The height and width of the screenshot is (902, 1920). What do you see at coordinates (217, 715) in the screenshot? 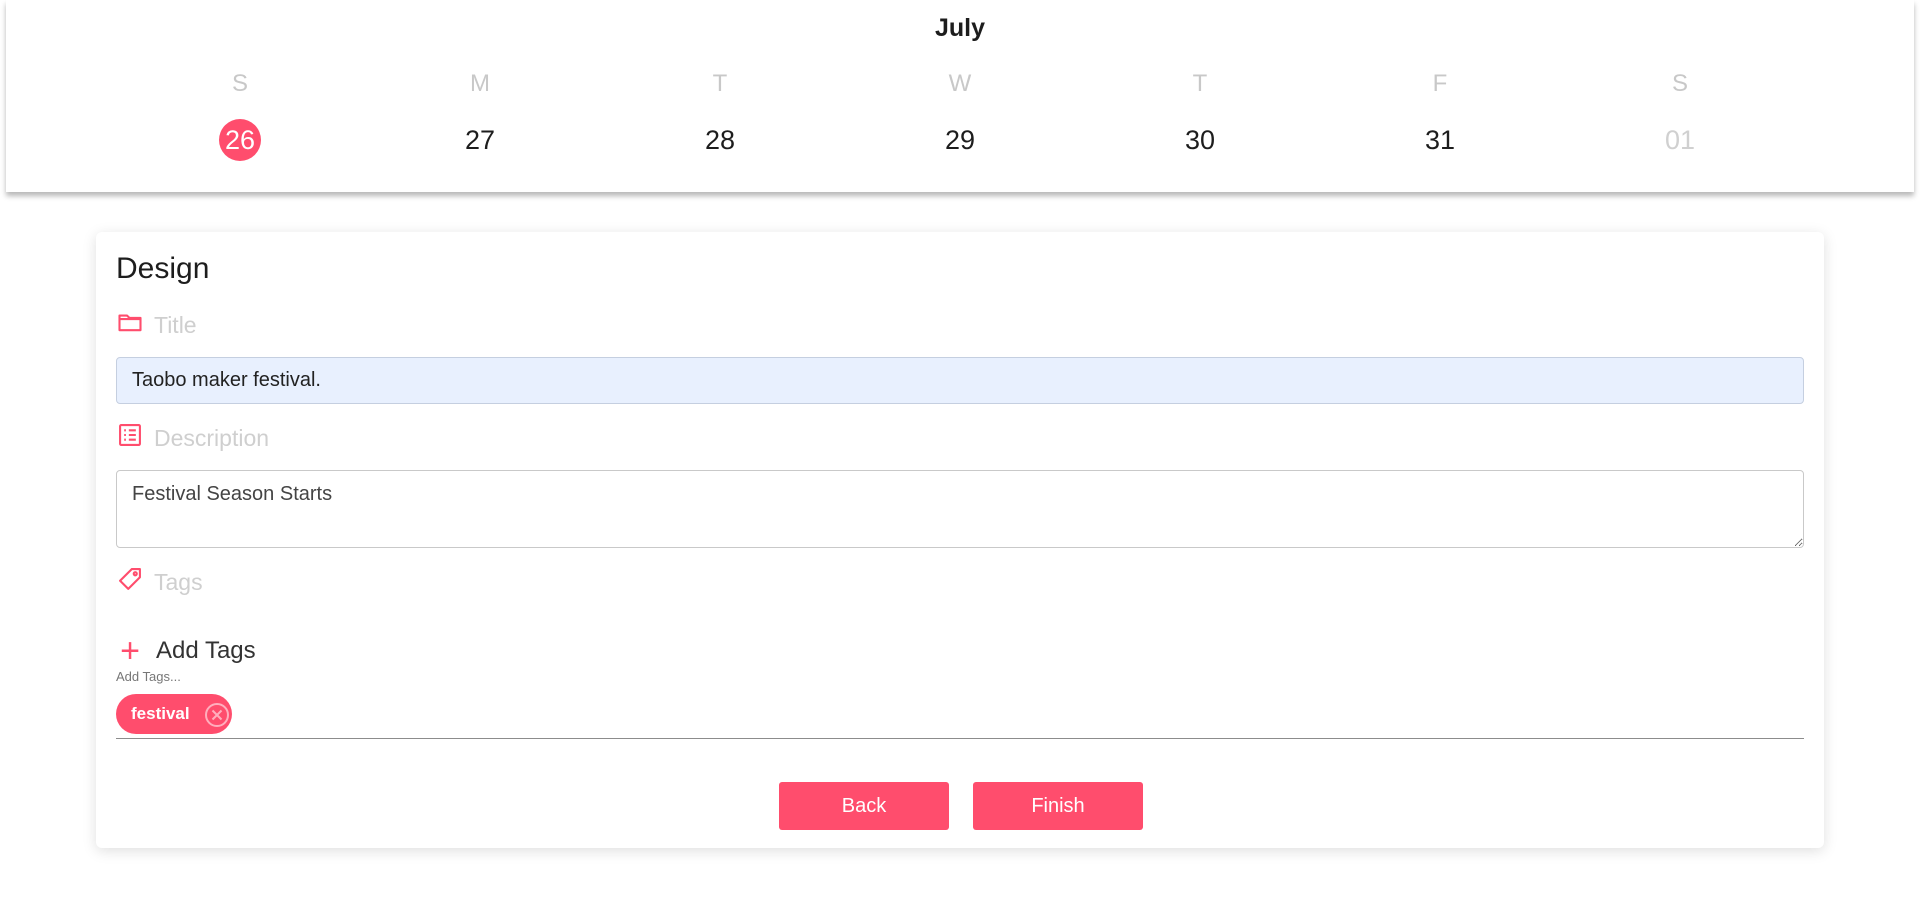
I see `close-circle-icon` at bounding box center [217, 715].